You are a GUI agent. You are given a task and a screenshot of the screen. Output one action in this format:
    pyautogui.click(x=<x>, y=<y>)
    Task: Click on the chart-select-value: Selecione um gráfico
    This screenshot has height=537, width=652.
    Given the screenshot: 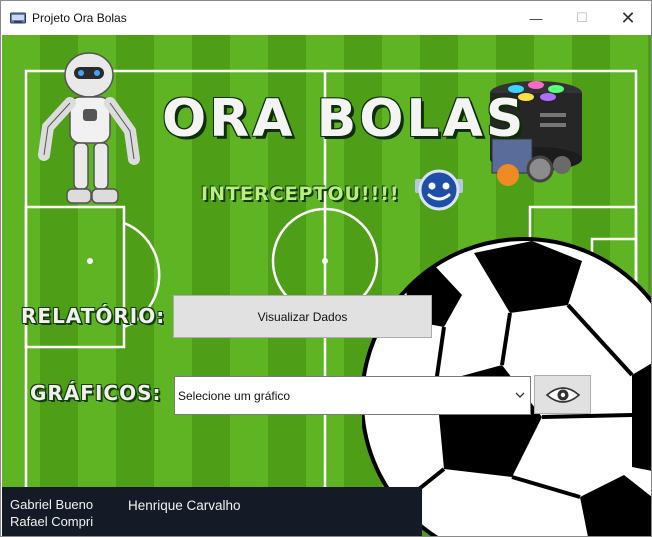 What is the action you would take?
    pyautogui.click(x=234, y=395)
    